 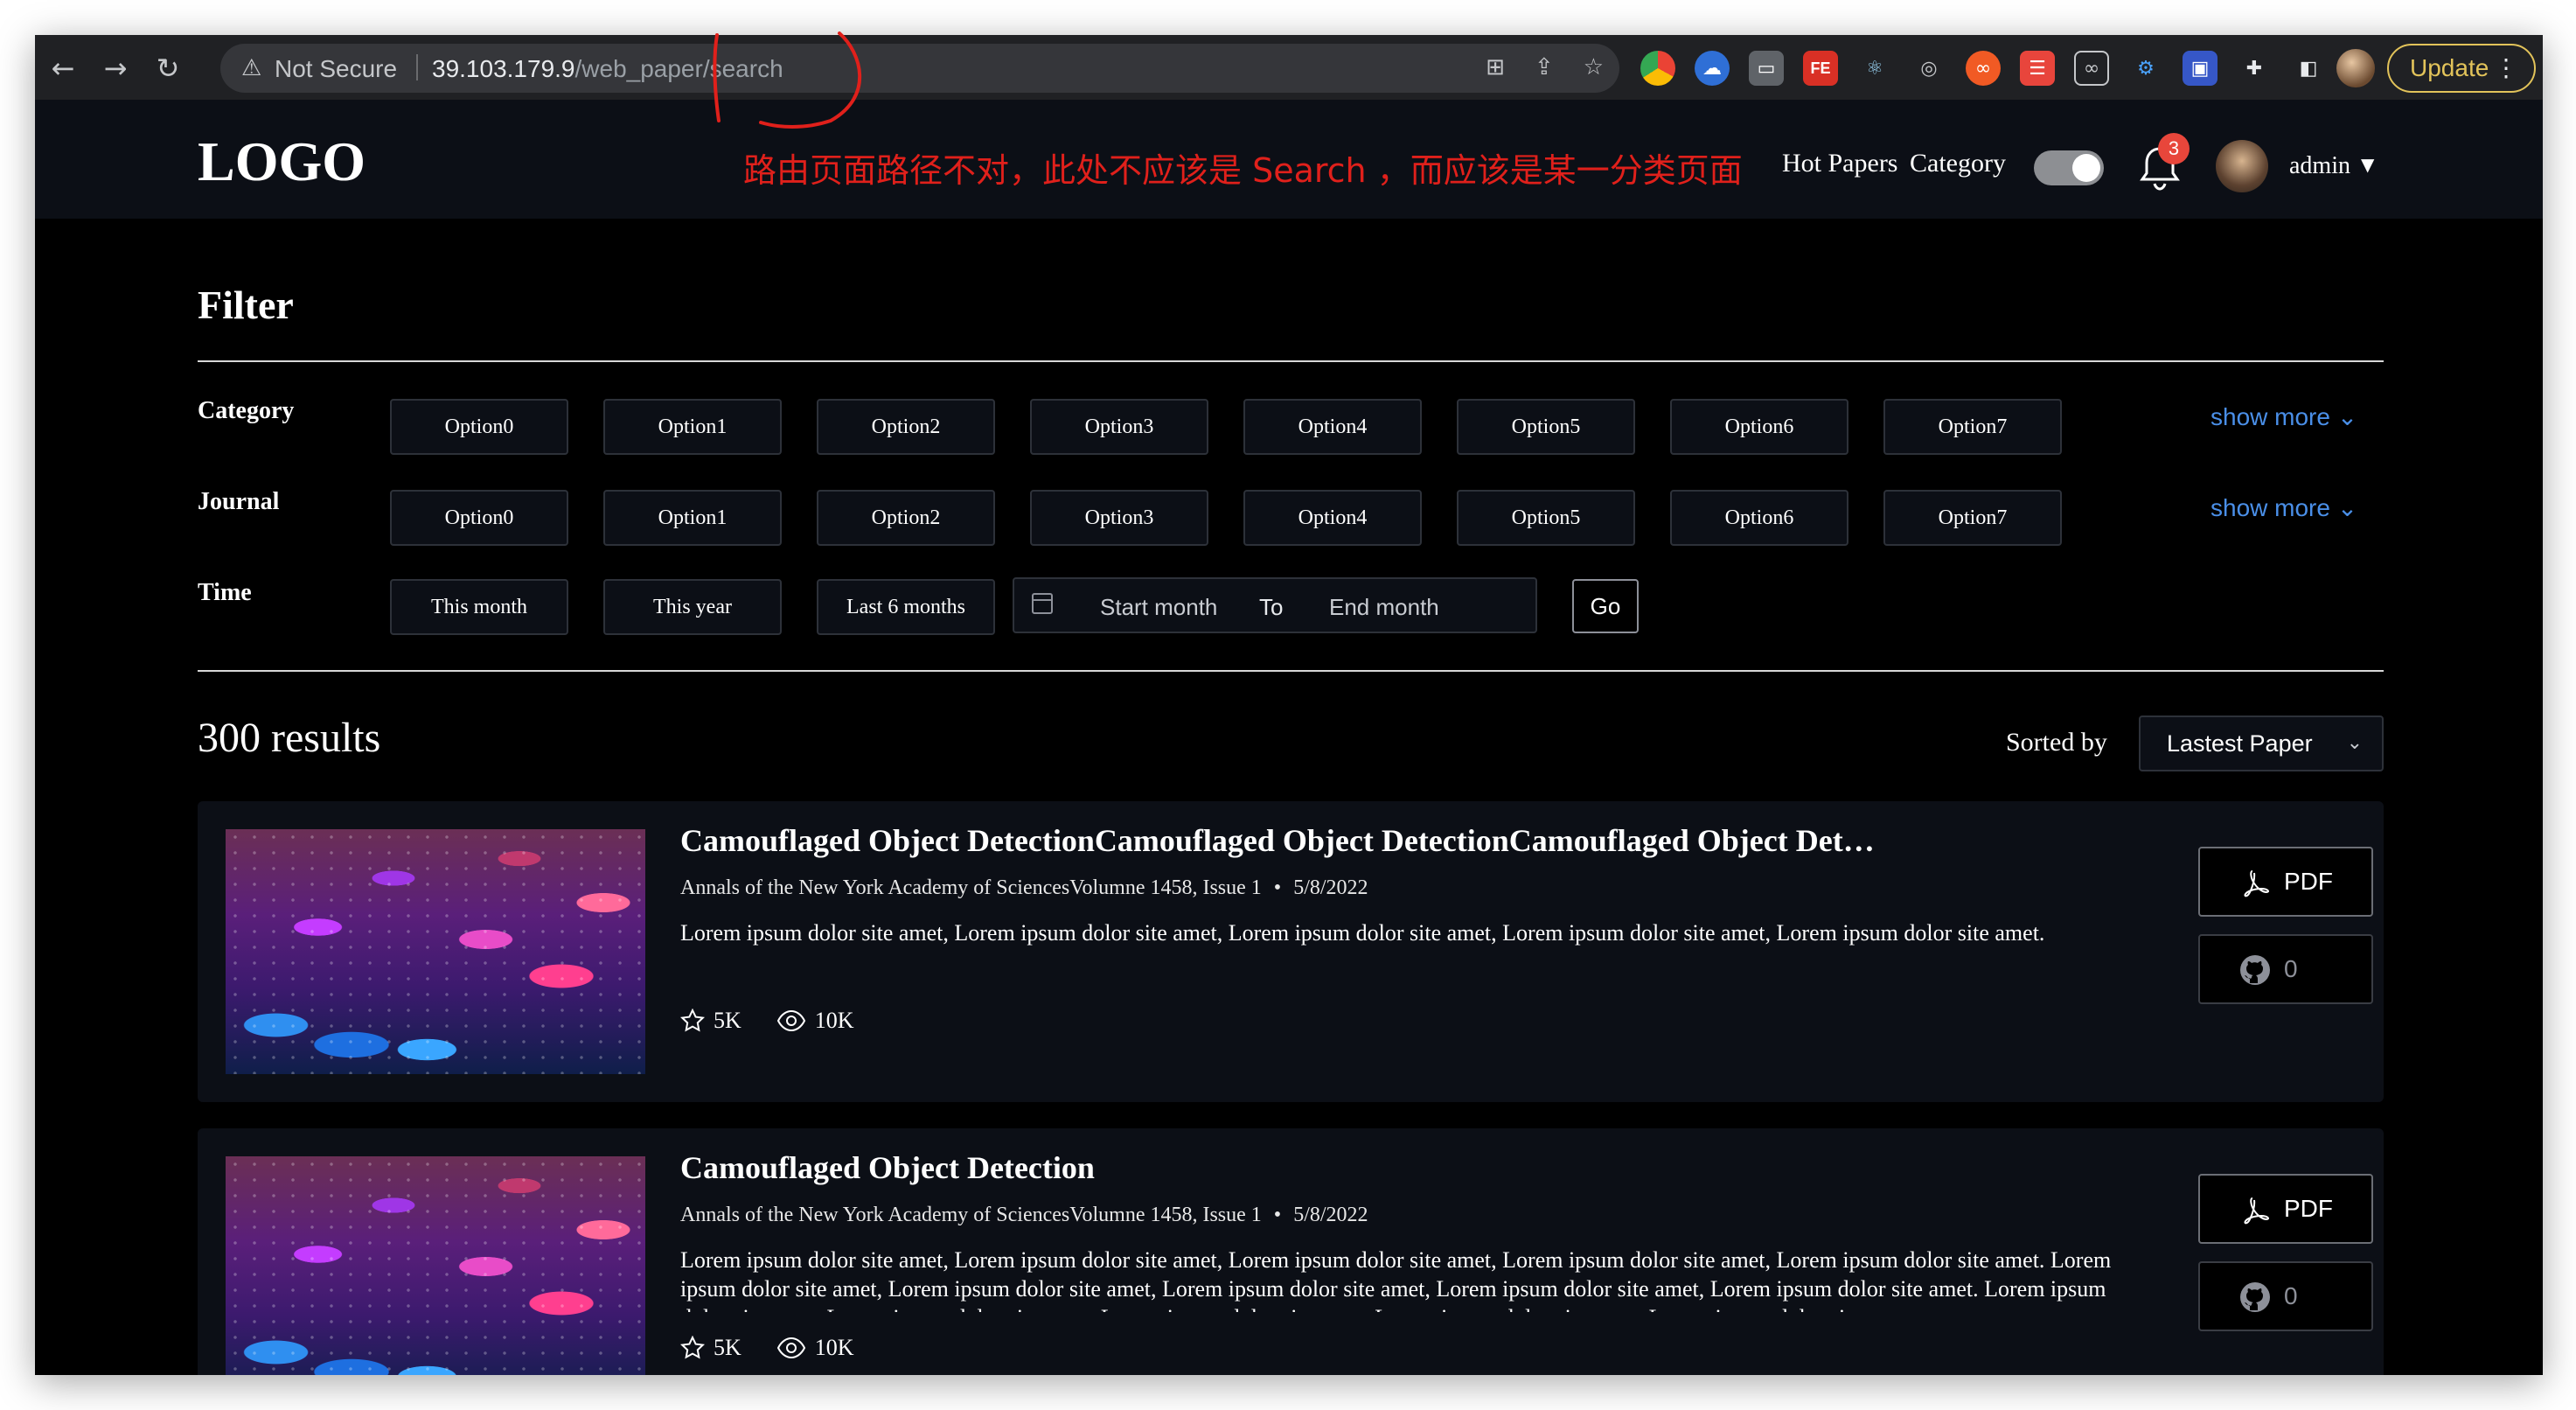 I want to click on site-logo: LOGO, so click(x=282, y=162).